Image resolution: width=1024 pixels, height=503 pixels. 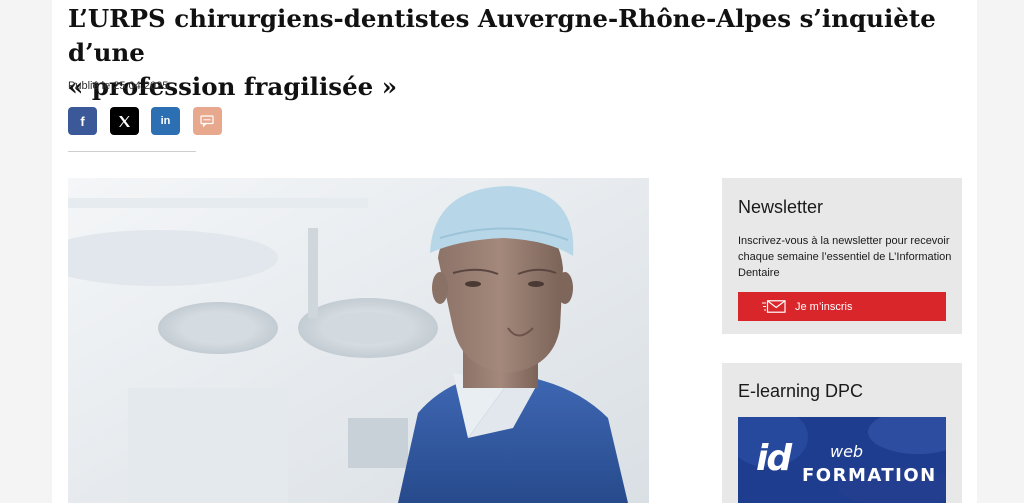 I want to click on comment-button, so click(x=207, y=121).